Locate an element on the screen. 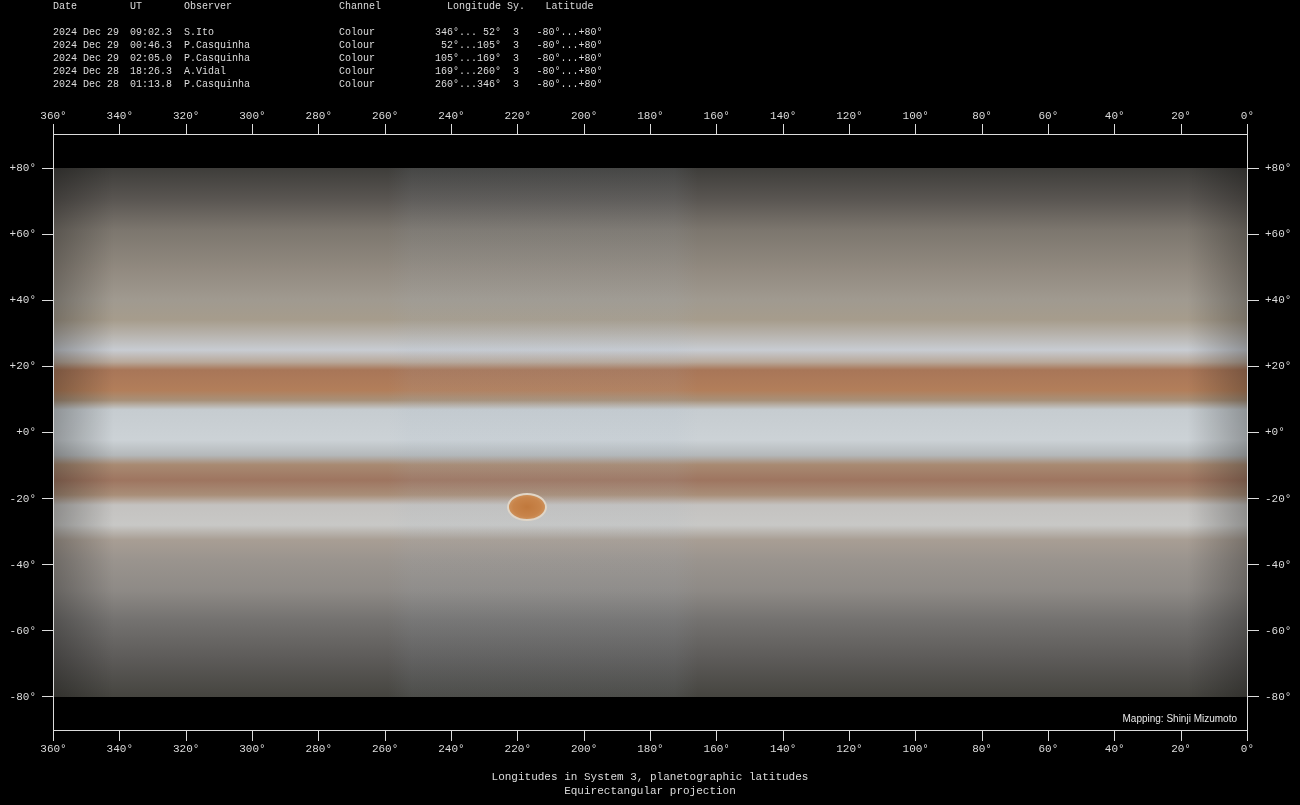  table-cell: S.Ito is located at coordinates (199, 32).